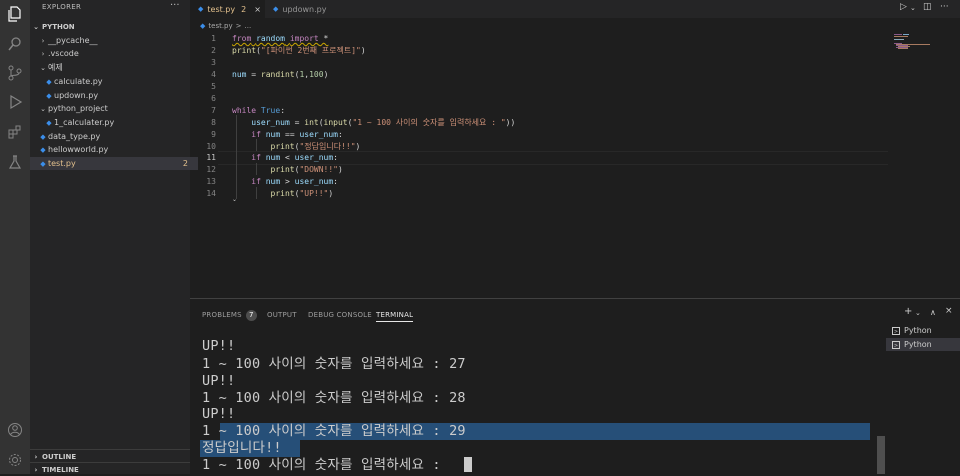 This screenshot has height=476, width=960. Describe the element at coordinates (468, 464) in the screenshot. I see `terminal-cursor` at that location.